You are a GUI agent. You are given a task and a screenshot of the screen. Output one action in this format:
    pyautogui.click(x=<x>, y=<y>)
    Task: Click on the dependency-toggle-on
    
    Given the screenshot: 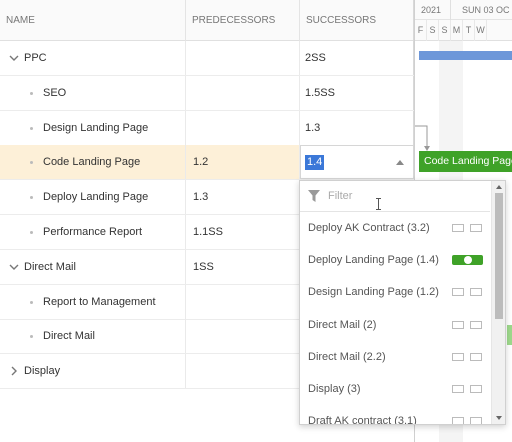 What is the action you would take?
    pyautogui.click(x=467, y=260)
    